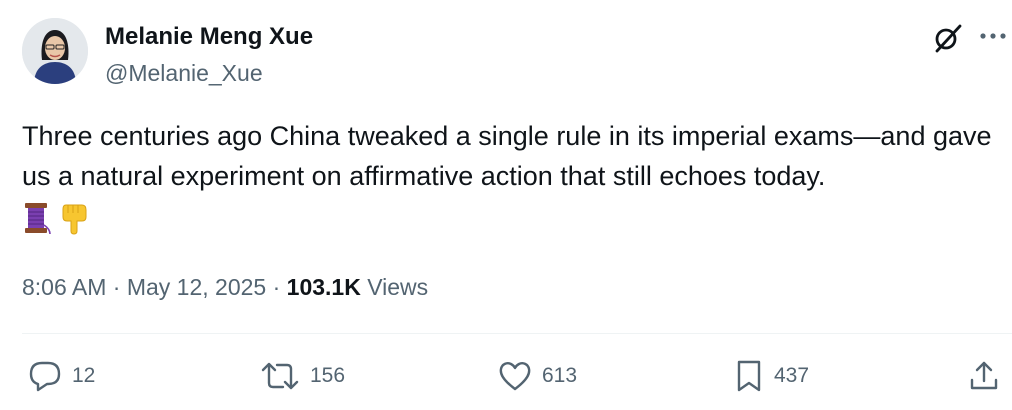 The height and width of the screenshot is (410, 1012). What do you see at coordinates (280, 376) in the screenshot?
I see `repost-icon` at bounding box center [280, 376].